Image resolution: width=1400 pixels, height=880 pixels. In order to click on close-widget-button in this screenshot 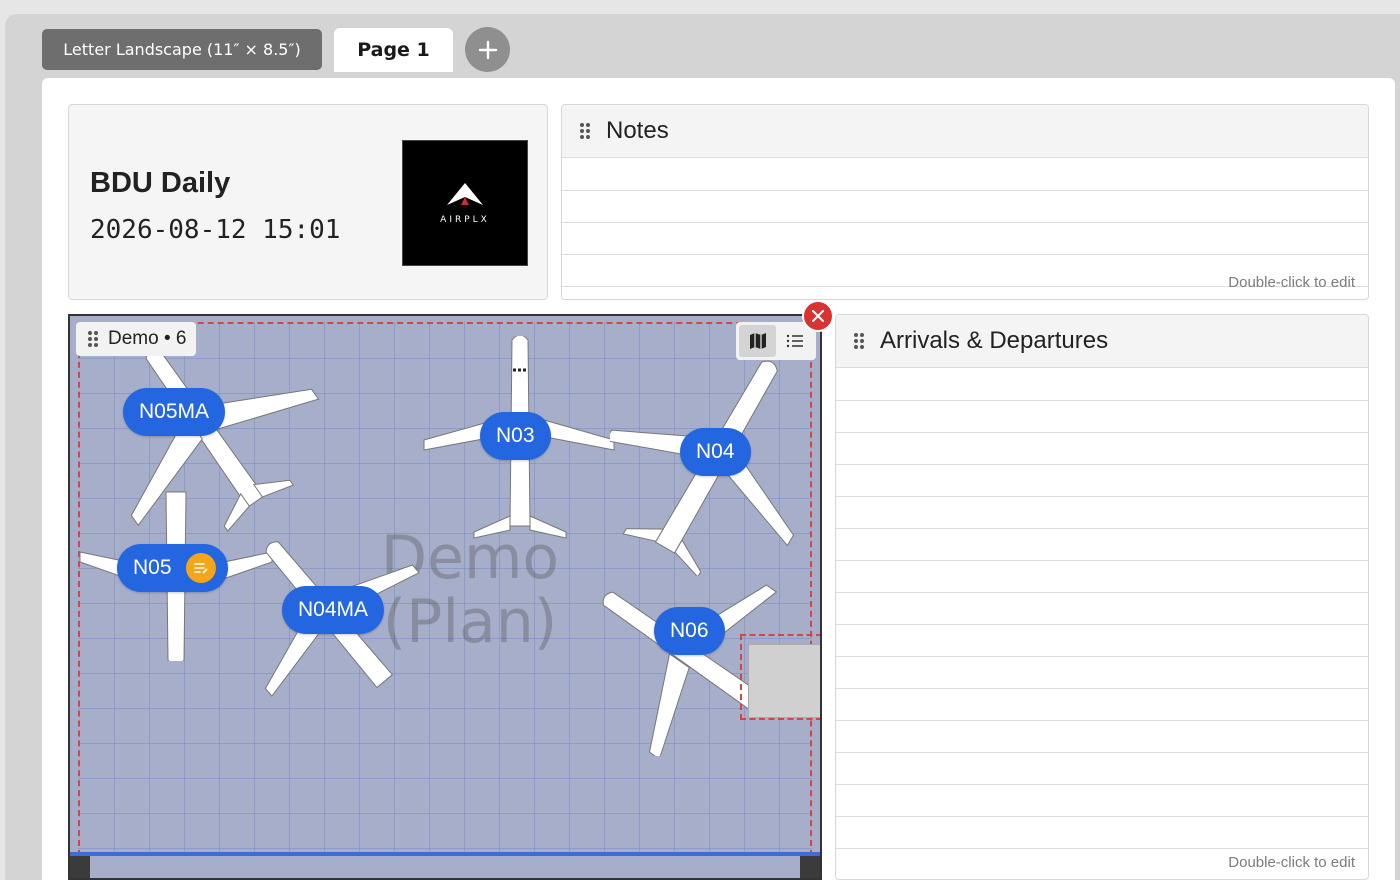, I will do `click(818, 316)`.